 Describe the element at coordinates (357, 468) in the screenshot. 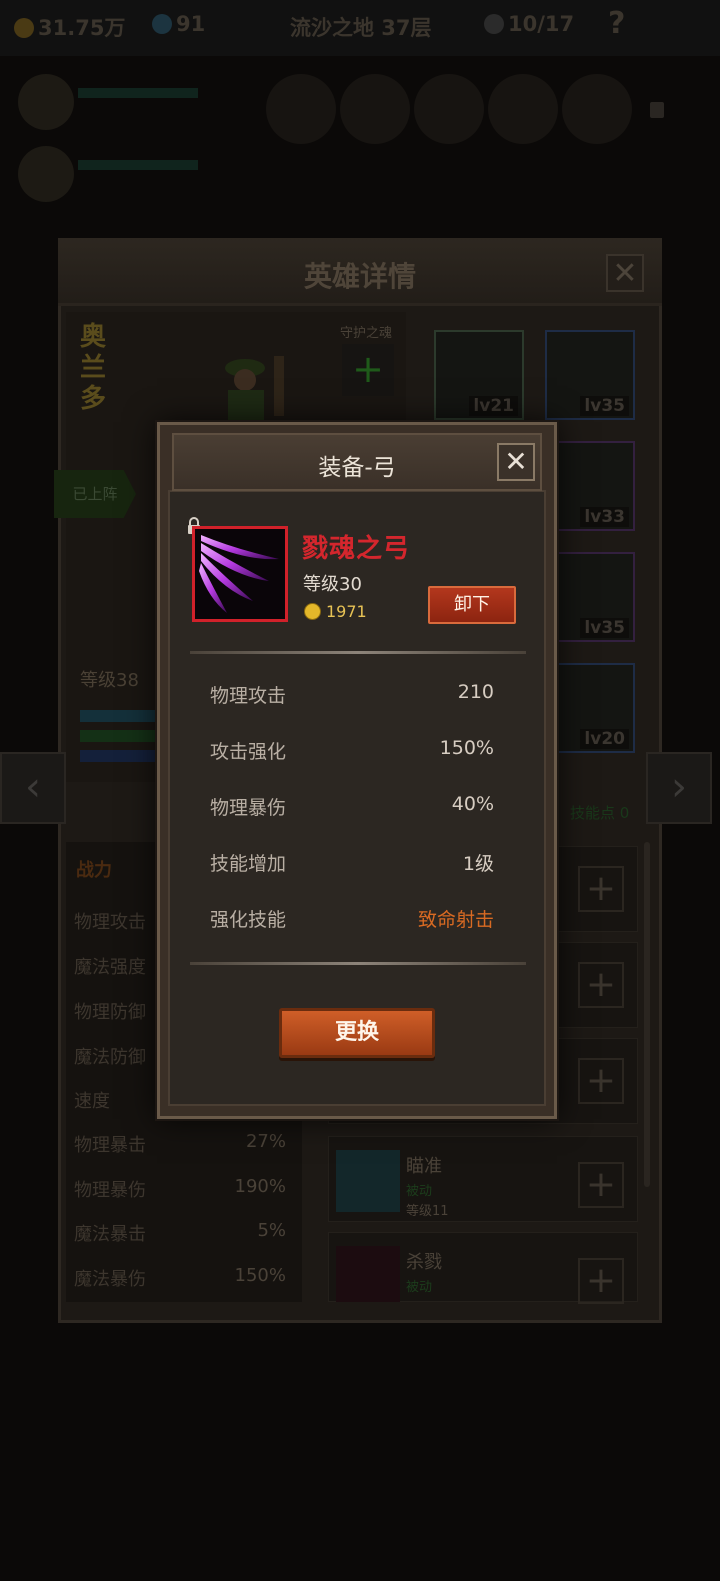

I see `equipment-modal-title: 装备-弓` at that location.